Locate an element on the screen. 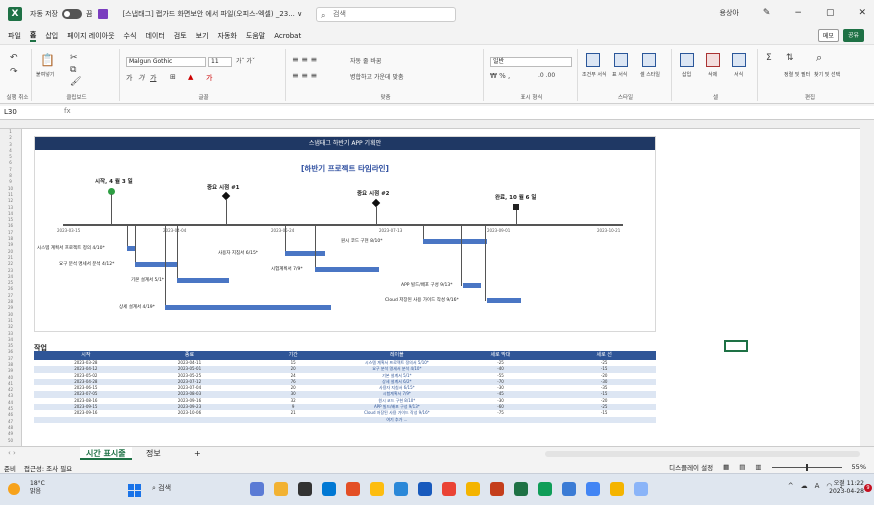 The image size is (874, 505). italic-icon: 가 is located at coordinates (141, 78).